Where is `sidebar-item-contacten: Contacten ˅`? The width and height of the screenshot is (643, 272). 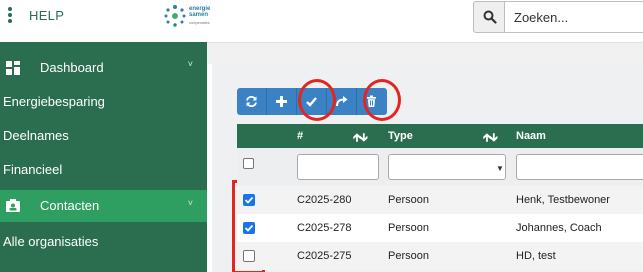
sidebar-item-contacten: Contacten ˅ is located at coordinates (103, 206).